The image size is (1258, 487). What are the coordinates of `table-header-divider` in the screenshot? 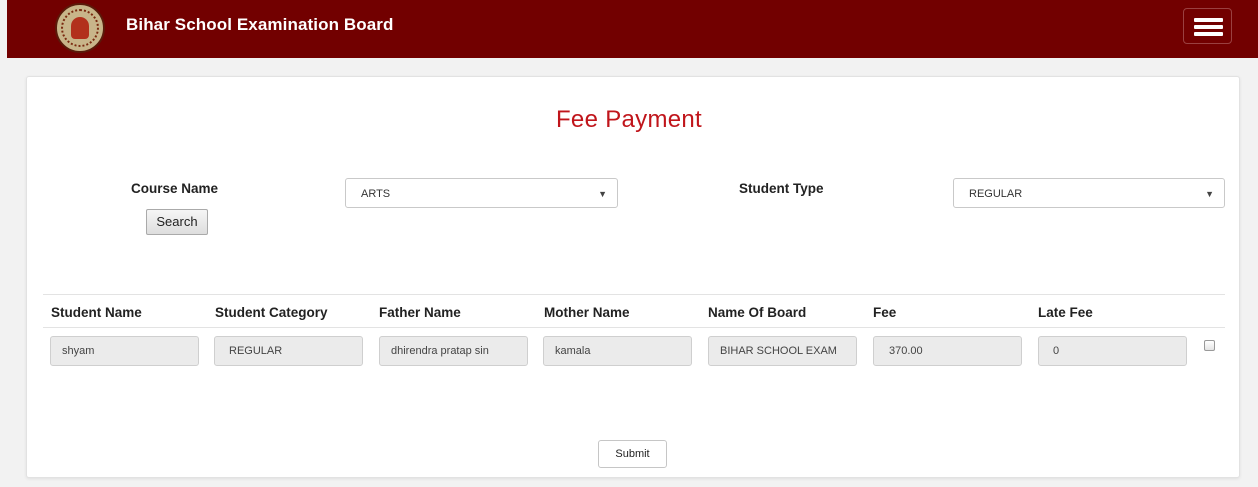 It's located at (634, 327).